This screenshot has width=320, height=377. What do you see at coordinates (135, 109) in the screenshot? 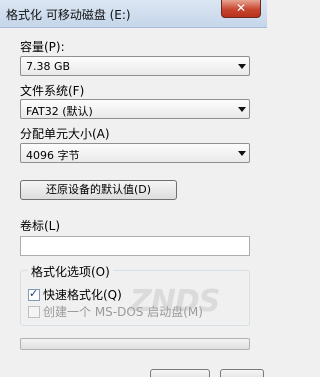
I see `filesystem-select: FAT32 (默认)` at bounding box center [135, 109].